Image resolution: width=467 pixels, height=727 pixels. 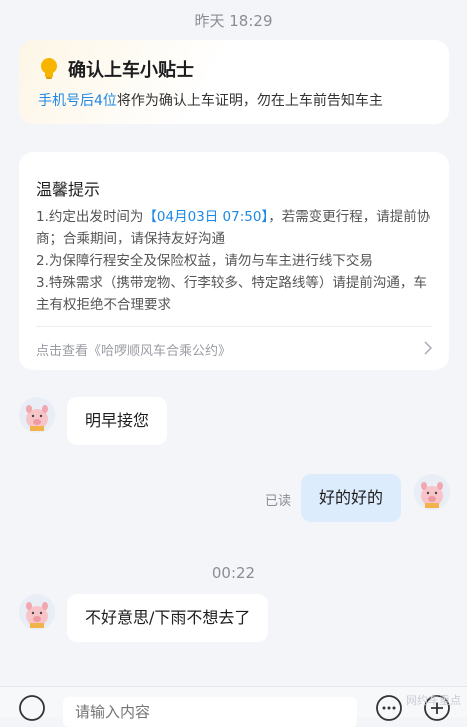 What do you see at coordinates (351, 498) in the screenshot?
I see `message-bubble-sent: 好的好的` at bounding box center [351, 498].